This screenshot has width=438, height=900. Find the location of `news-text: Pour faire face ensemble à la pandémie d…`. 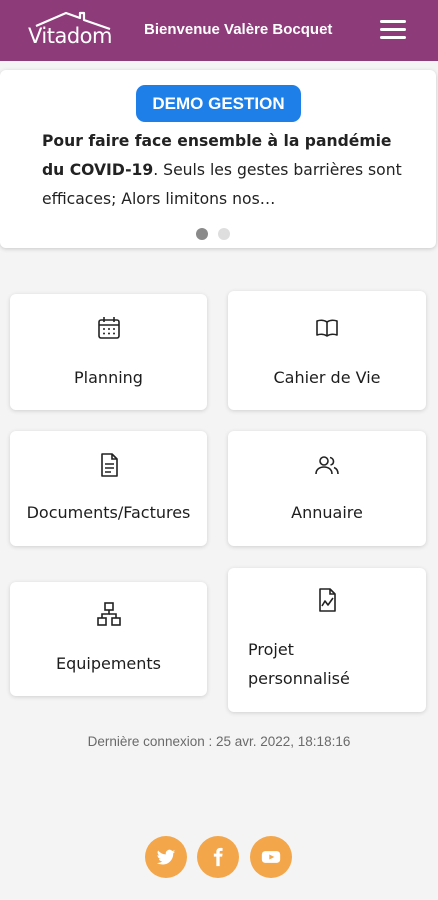

news-text: Pour faire face ensemble à la pandémie d… is located at coordinates (222, 170).